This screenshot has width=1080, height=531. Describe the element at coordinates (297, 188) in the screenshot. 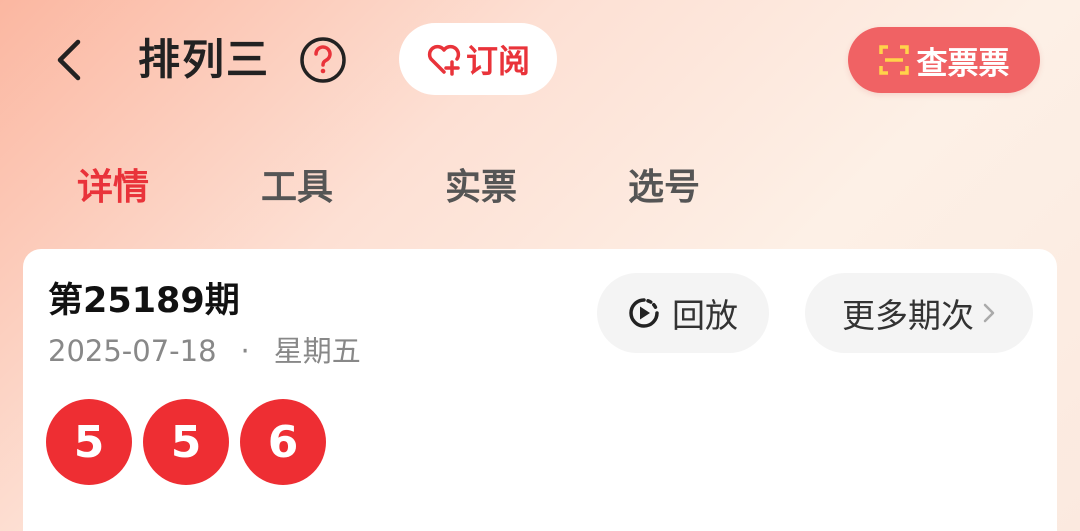

I see `tab-tools: 工具` at that location.